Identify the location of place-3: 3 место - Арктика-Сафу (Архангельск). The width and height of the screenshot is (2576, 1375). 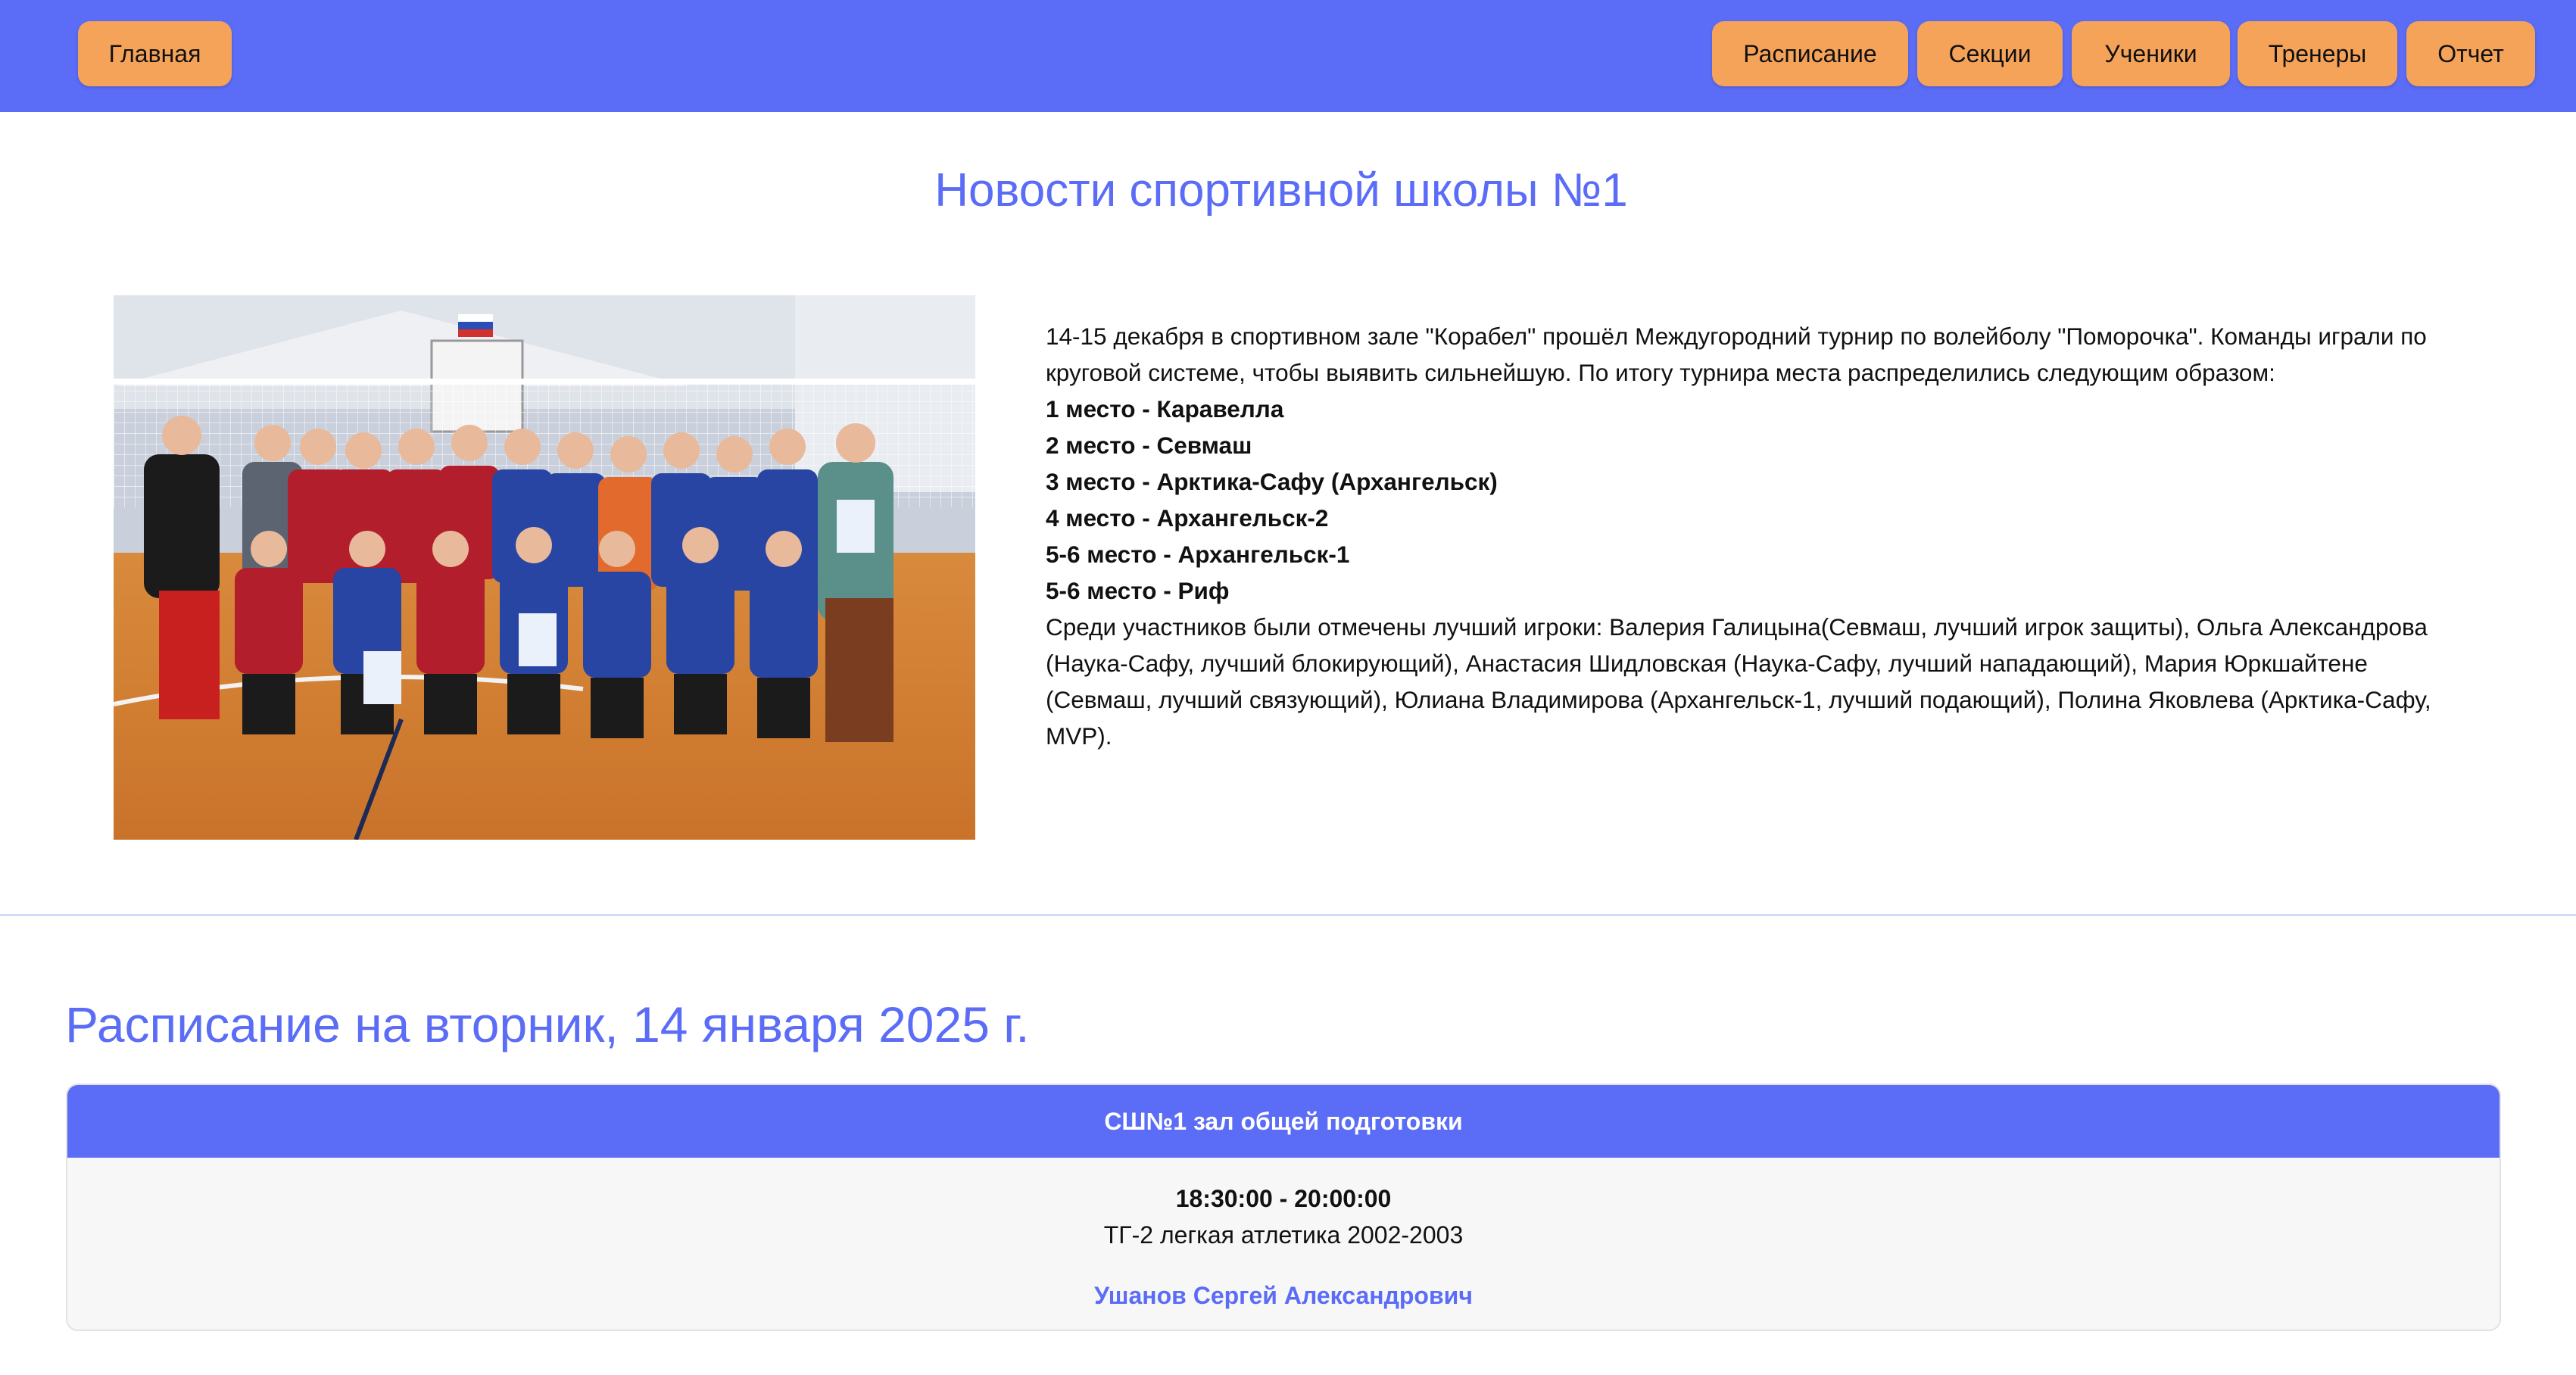
(1272, 482).